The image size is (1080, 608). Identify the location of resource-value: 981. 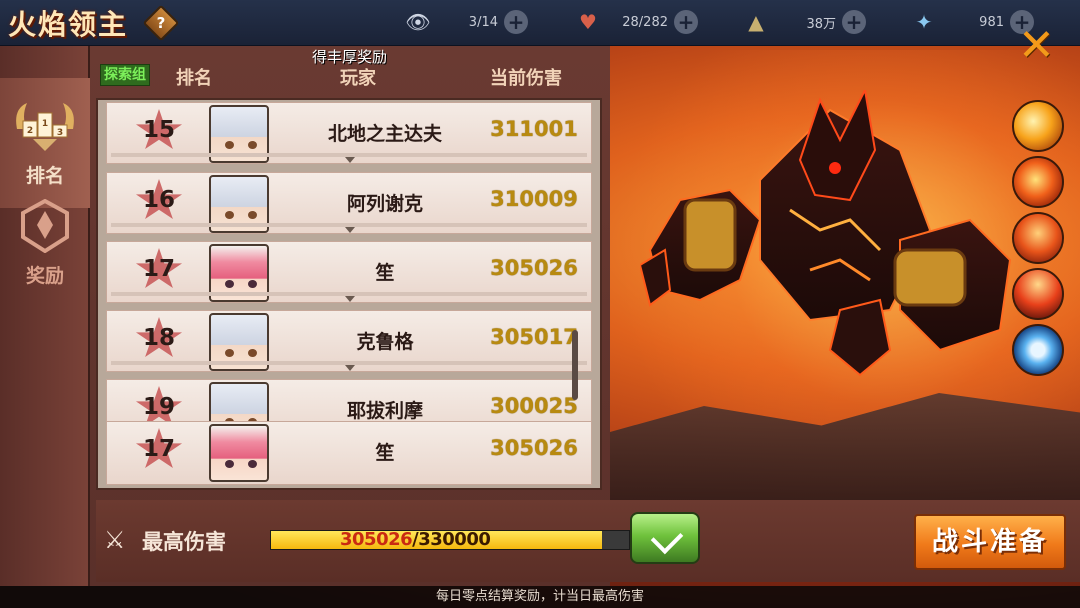
(991, 22).